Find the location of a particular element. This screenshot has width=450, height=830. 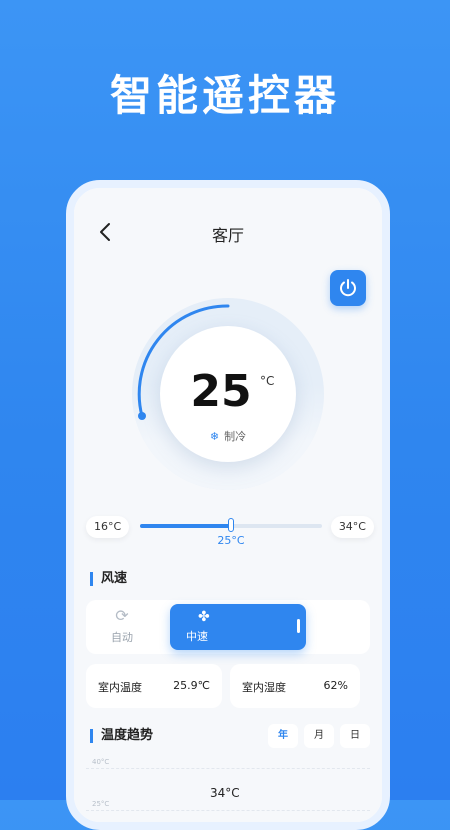

fan-speed-title: 风速 is located at coordinates (108, 579).